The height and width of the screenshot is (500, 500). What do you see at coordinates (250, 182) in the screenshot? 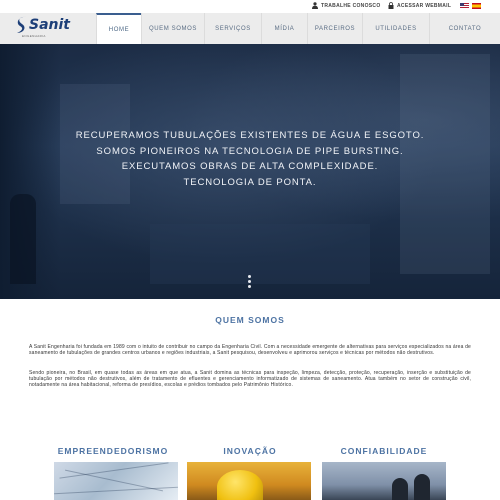
I see `hero-line: TECNOLOGIA DE PONTA.` at bounding box center [250, 182].